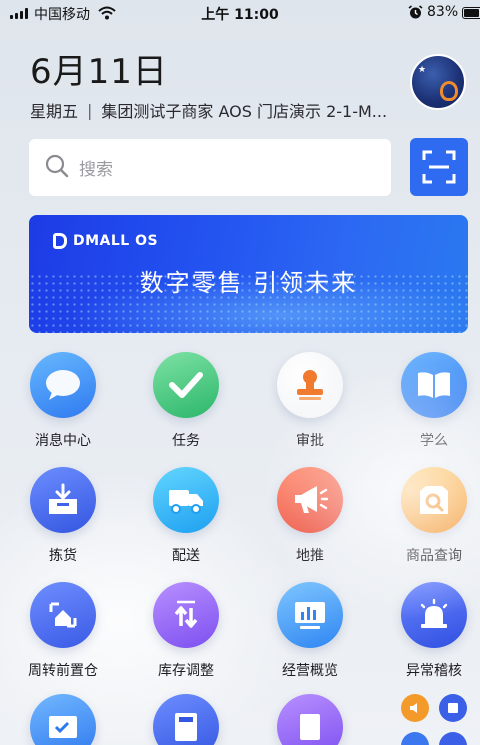  I want to click on app-label: 异常稽核, so click(434, 671).